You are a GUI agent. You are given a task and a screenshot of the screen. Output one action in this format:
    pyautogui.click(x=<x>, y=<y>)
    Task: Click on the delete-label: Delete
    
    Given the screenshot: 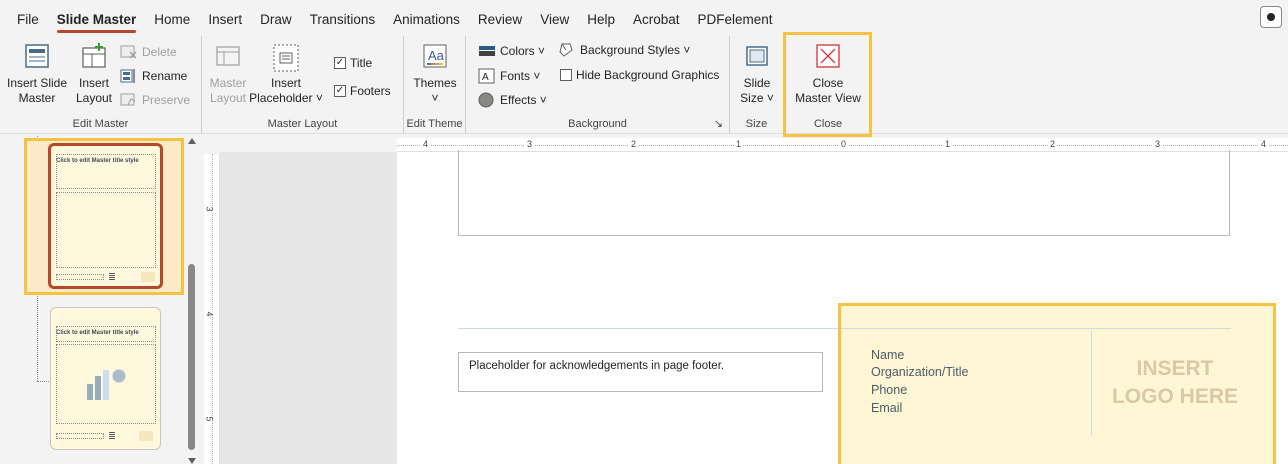 What is the action you would take?
    pyautogui.click(x=159, y=52)
    